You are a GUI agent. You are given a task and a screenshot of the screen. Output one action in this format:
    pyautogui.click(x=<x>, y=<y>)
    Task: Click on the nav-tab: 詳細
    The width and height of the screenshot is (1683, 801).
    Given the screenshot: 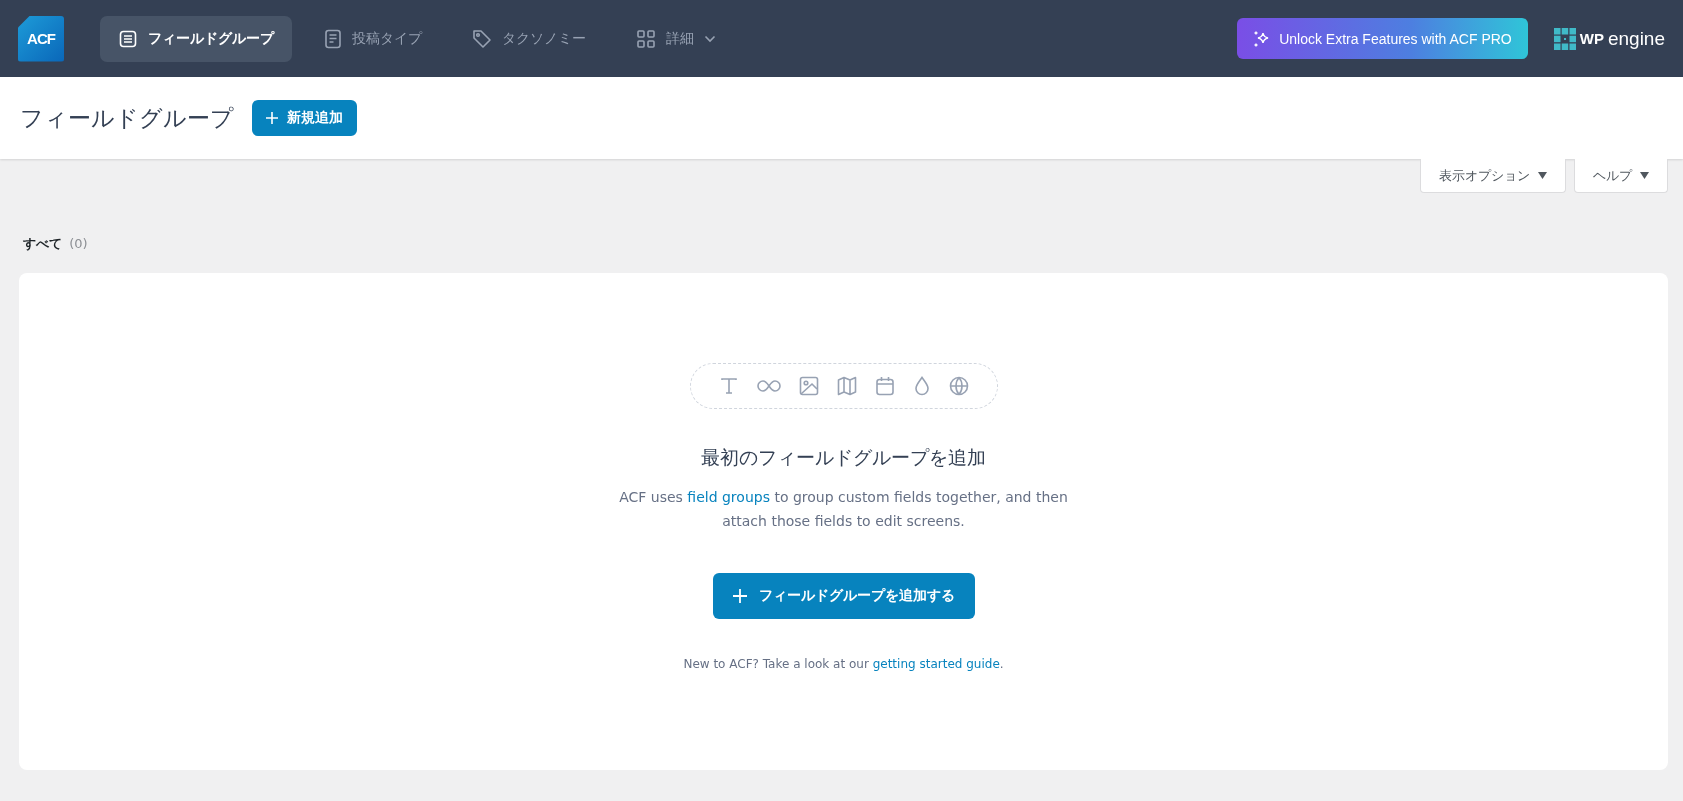 What is the action you would take?
    pyautogui.click(x=676, y=38)
    